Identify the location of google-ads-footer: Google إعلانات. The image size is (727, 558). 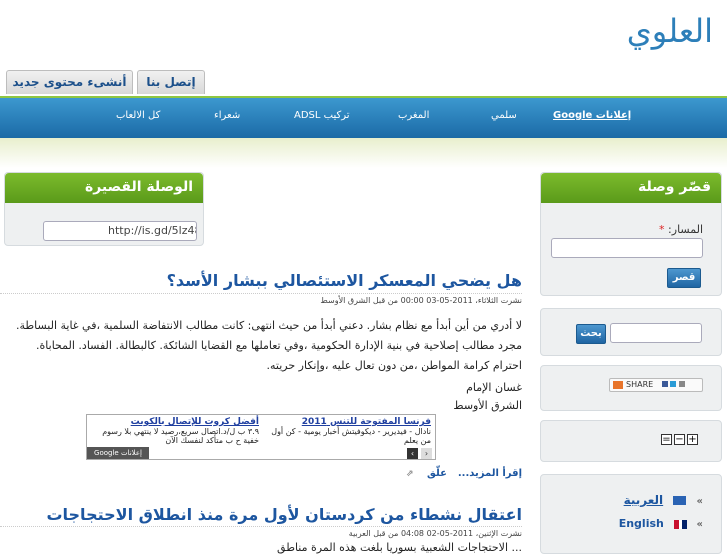
(118, 453).